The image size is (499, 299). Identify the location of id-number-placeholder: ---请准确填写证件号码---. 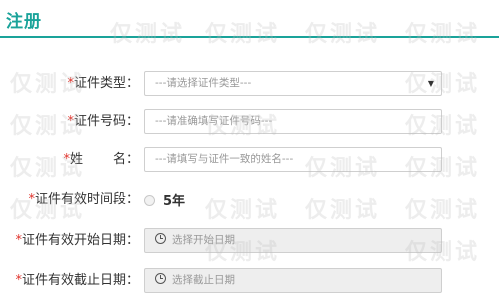
(214, 121).